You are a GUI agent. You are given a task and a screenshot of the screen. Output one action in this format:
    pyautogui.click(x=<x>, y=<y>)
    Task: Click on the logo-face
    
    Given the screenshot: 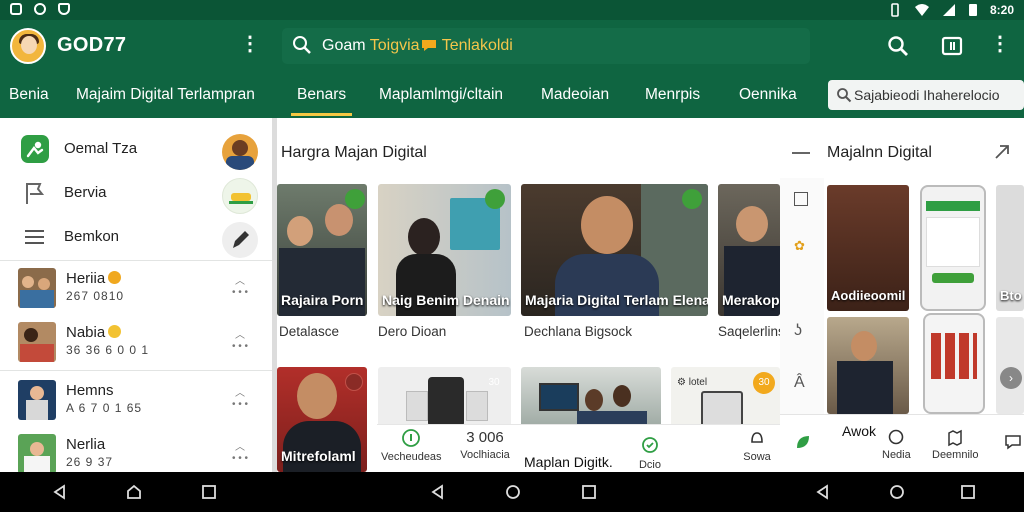 What is the action you would take?
    pyautogui.click(x=29, y=45)
    